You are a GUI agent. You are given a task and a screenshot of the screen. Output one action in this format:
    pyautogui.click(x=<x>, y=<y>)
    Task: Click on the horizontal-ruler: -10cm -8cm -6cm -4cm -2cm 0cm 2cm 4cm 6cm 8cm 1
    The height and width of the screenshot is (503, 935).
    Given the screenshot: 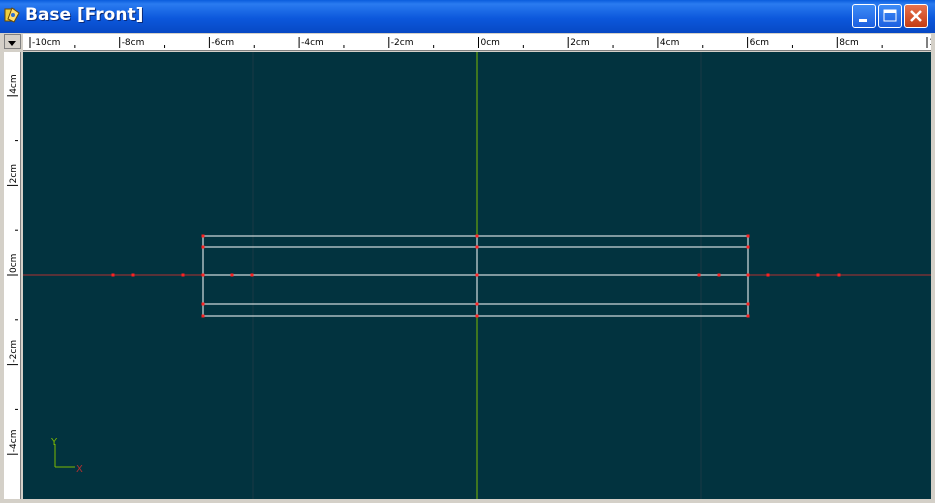 What is the action you would take?
    pyautogui.click(x=477, y=42)
    